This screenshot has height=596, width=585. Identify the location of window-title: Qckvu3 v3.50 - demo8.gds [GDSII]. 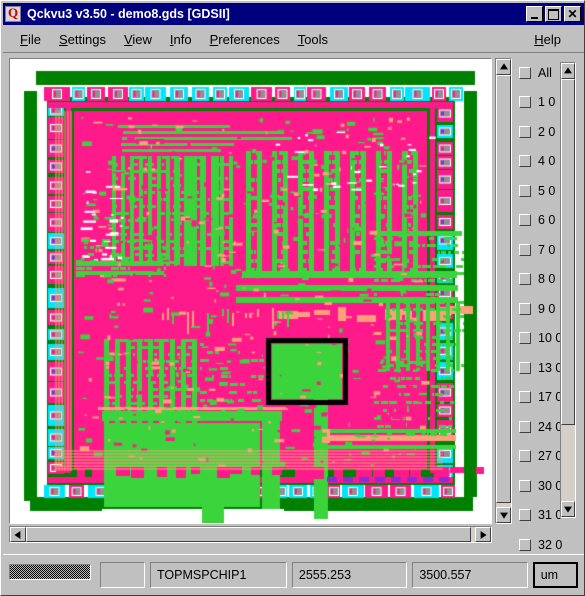
(128, 14).